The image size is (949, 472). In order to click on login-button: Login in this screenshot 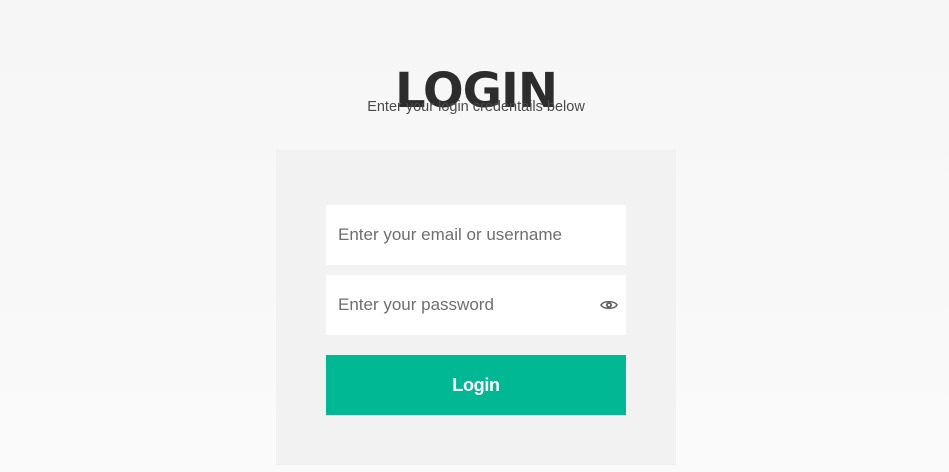, I will do `click(476, 385)`.